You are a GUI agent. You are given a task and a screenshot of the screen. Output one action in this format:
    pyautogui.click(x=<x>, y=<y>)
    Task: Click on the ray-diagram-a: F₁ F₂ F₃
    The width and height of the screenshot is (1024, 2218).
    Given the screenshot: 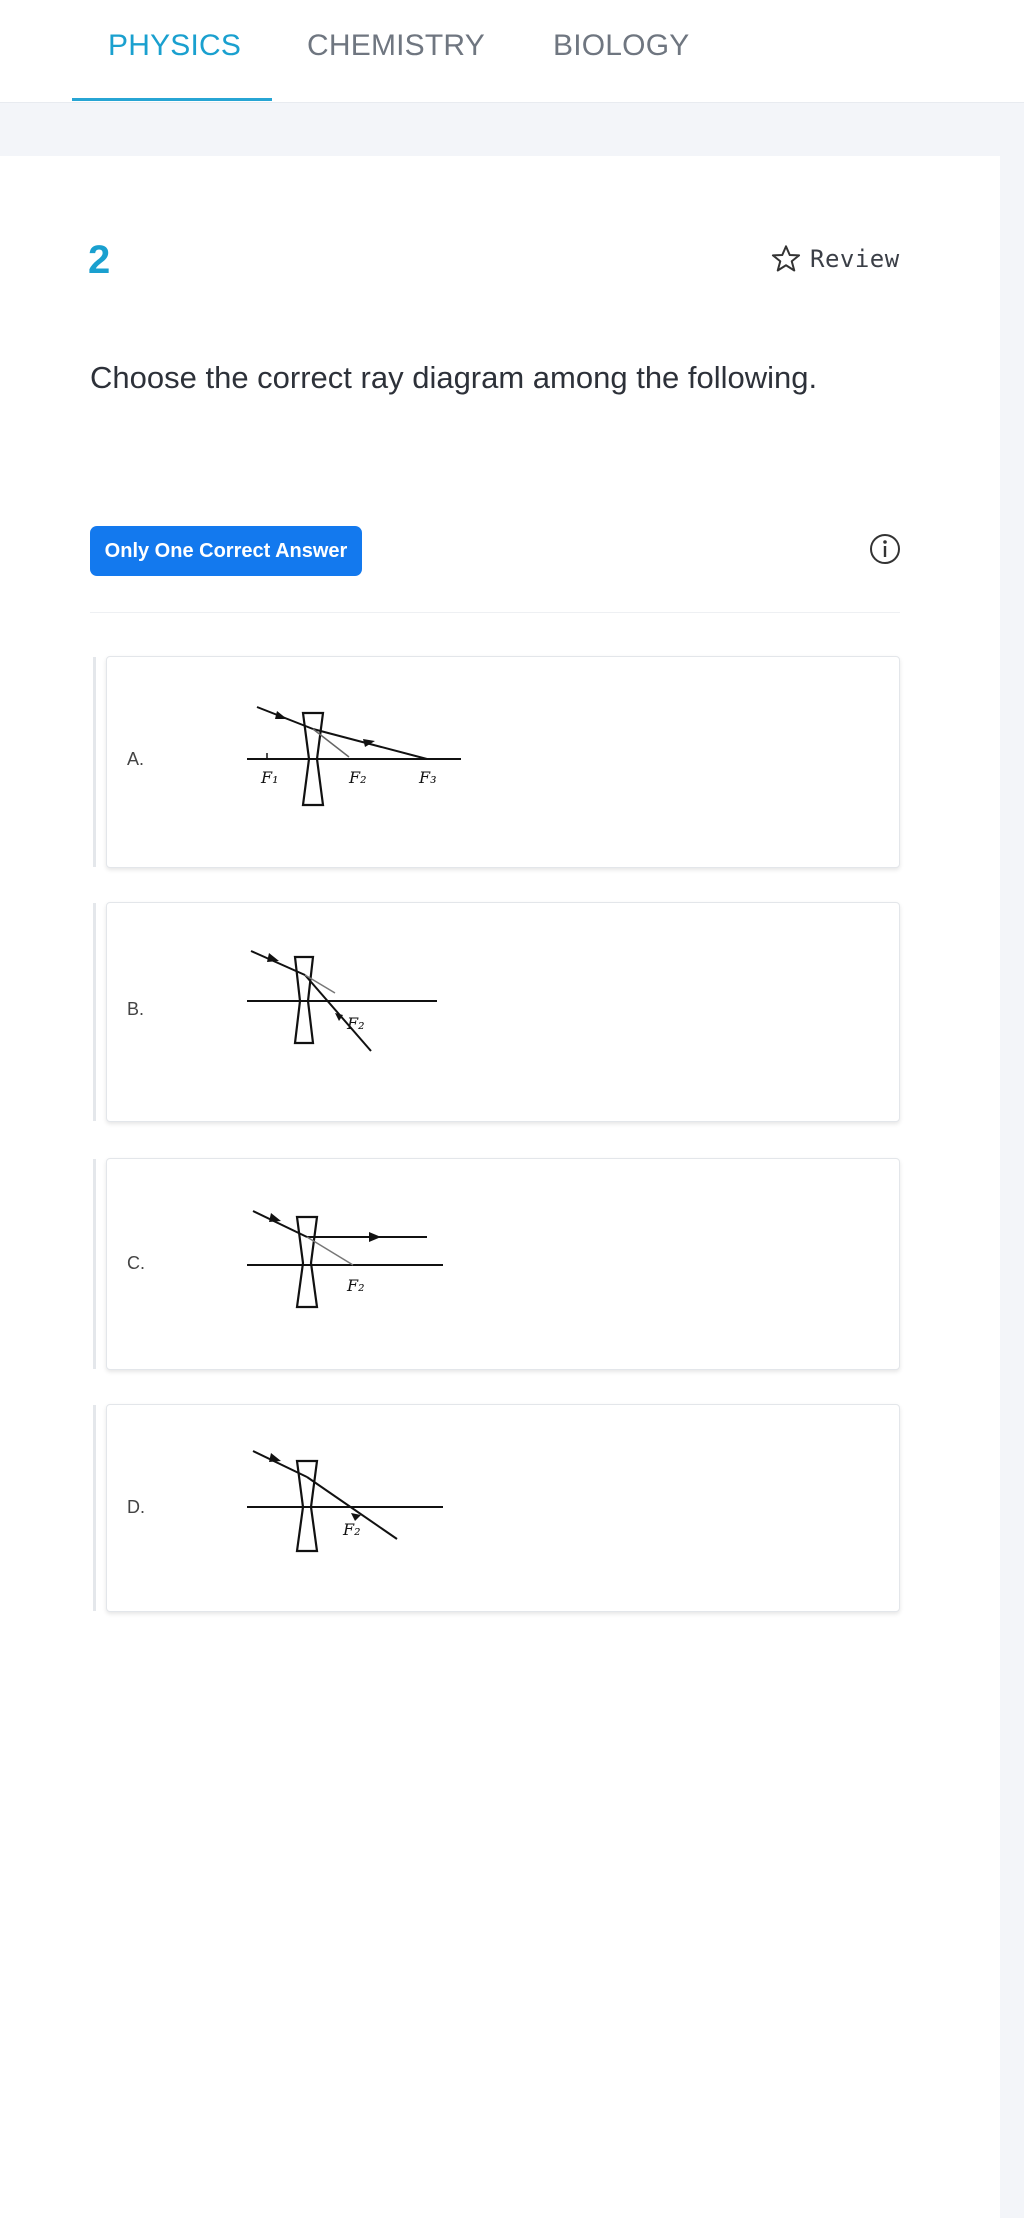 What is the action you would take?
    pyautogui.click(x=354, y=756)
    